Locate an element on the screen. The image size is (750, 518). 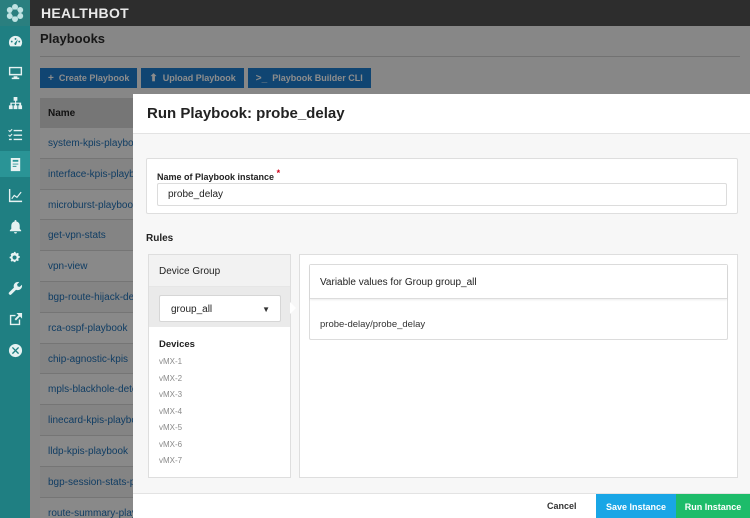
list-item: vMX-7 is located at coordinates (171, 460).